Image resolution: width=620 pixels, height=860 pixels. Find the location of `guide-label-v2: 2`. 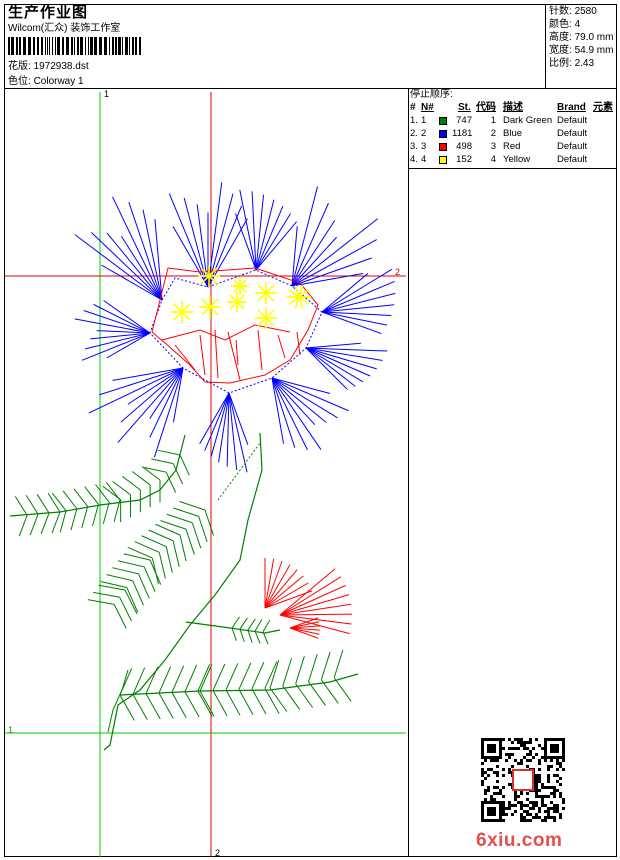

guide-label-v2: 2 is located at coordinates (218, 853).